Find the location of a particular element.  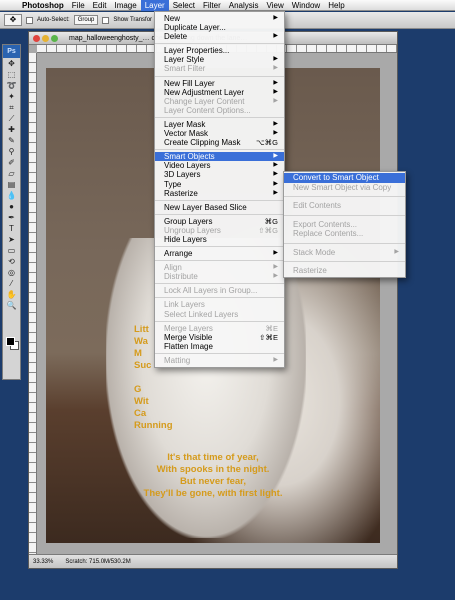

menu-item-new-adjustment-layer: New Adjustment Layer ▶ is located at coordinates (219, 92).